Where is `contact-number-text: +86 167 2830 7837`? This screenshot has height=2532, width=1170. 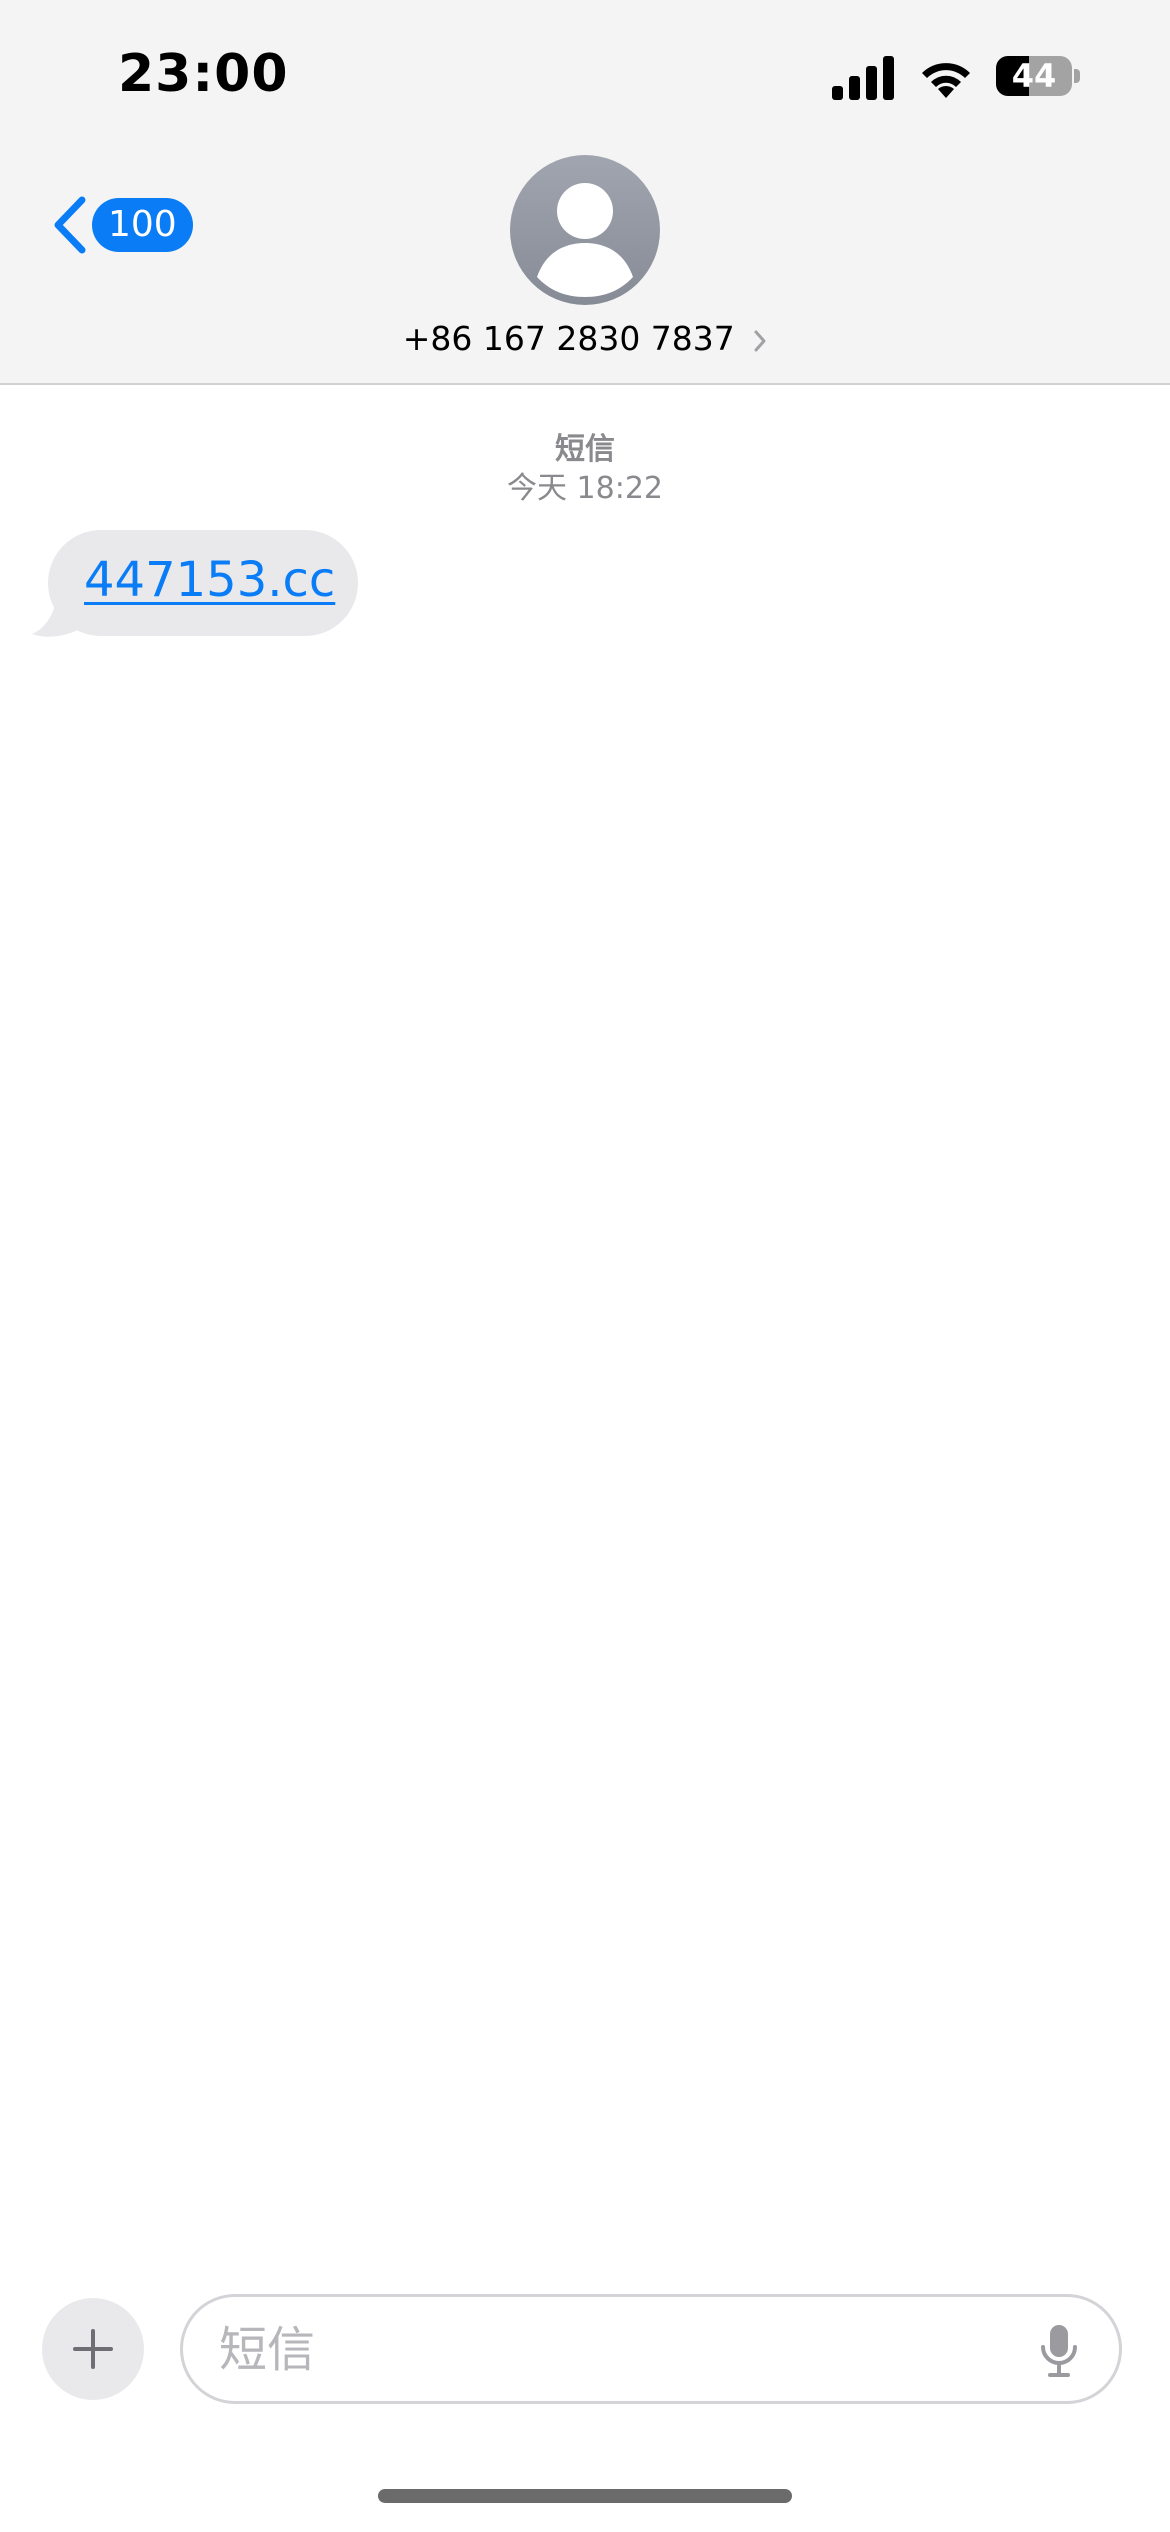
contact-number-text: +86 167 2830 7837 is located at coordinates (568, 338).